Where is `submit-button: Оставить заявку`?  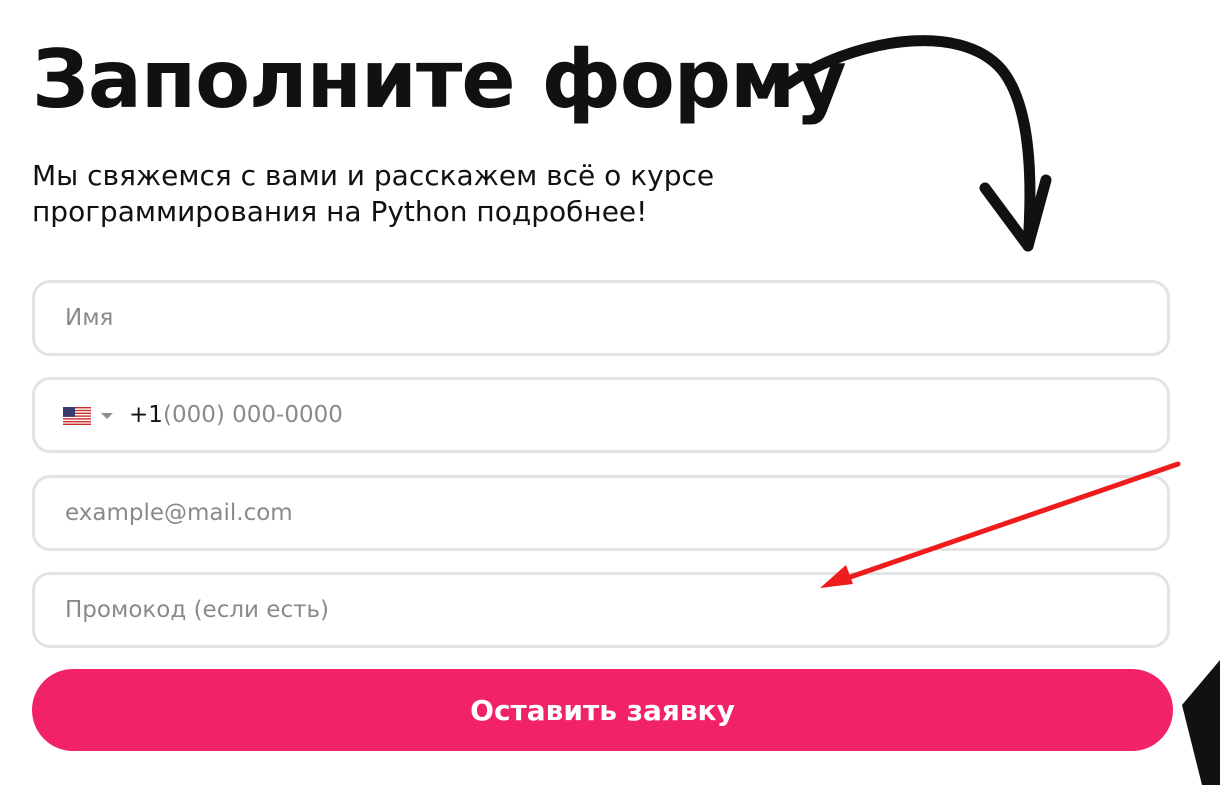
submit-button: Оставить заявку is located at coordinates (602, 710).